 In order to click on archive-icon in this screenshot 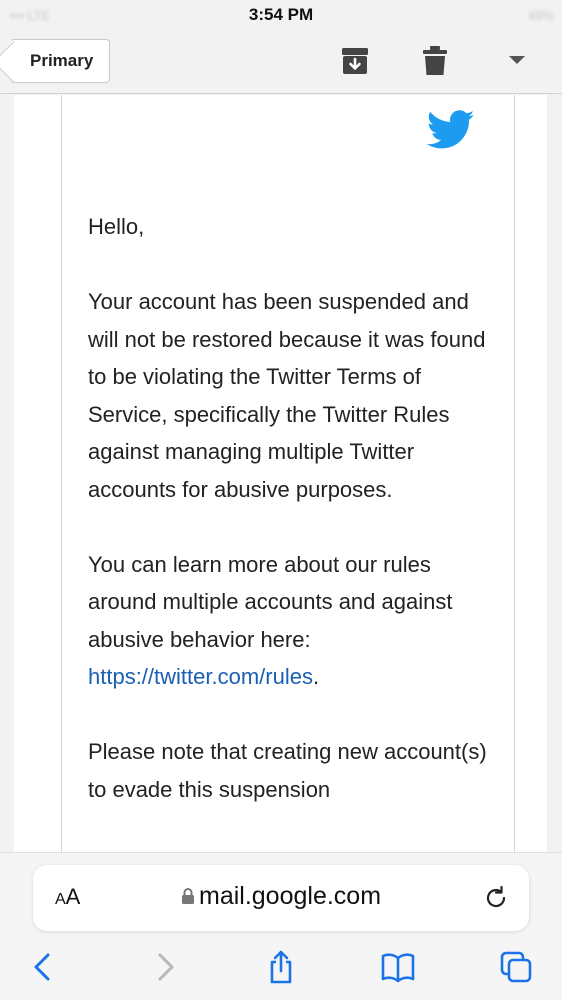, I will do `click(355, 61)`.